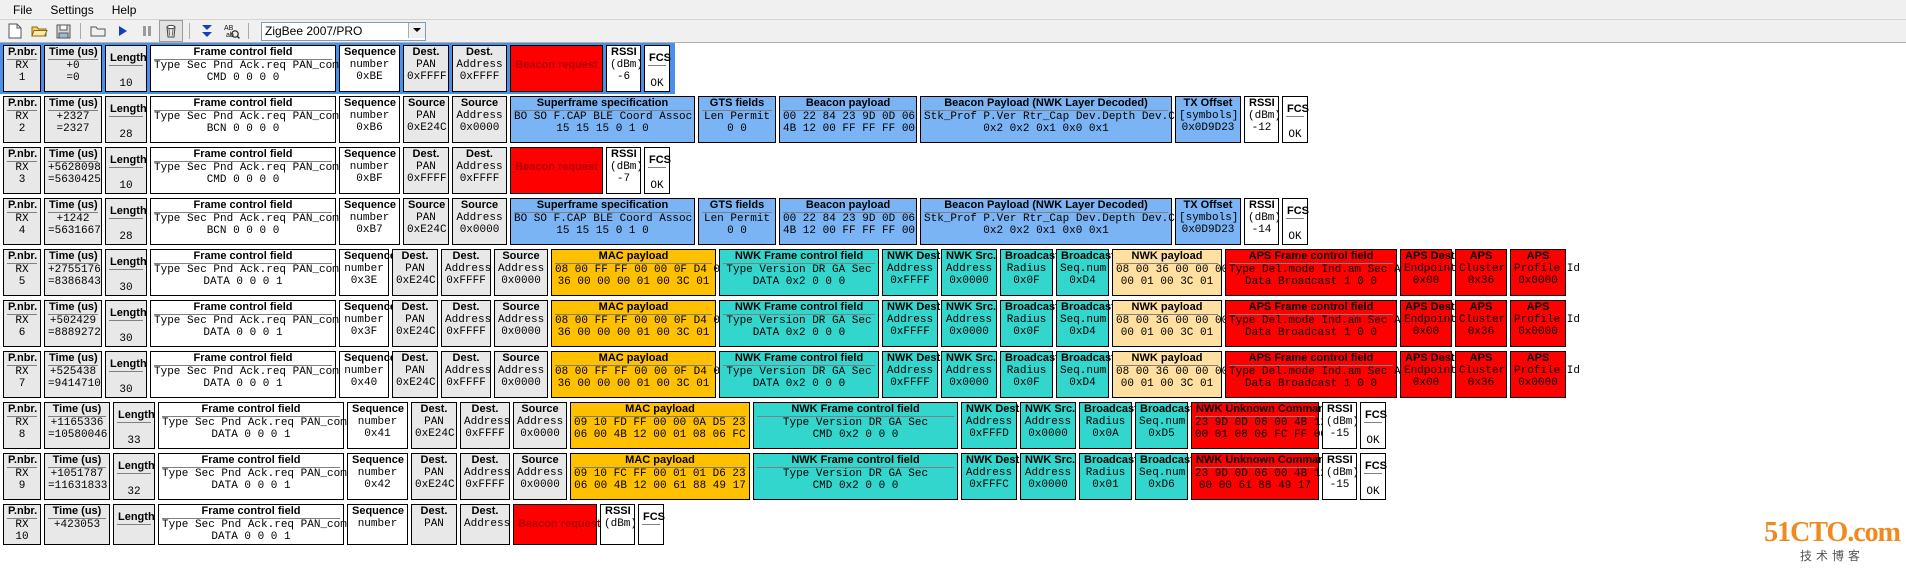 The height and width of the screenshot is (569, 1906). What do you see at coordinates (171, 31) in the screenshot?
I see `trash-icon` at bounding box center [171, 31].